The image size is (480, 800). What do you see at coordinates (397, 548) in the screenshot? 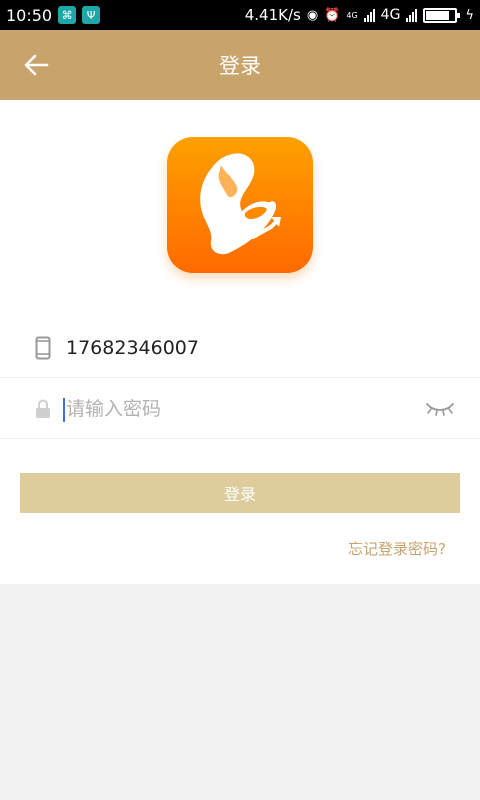
I see `forgot-password-link: 忘记登录密码?` at bounding box center [397, 548].